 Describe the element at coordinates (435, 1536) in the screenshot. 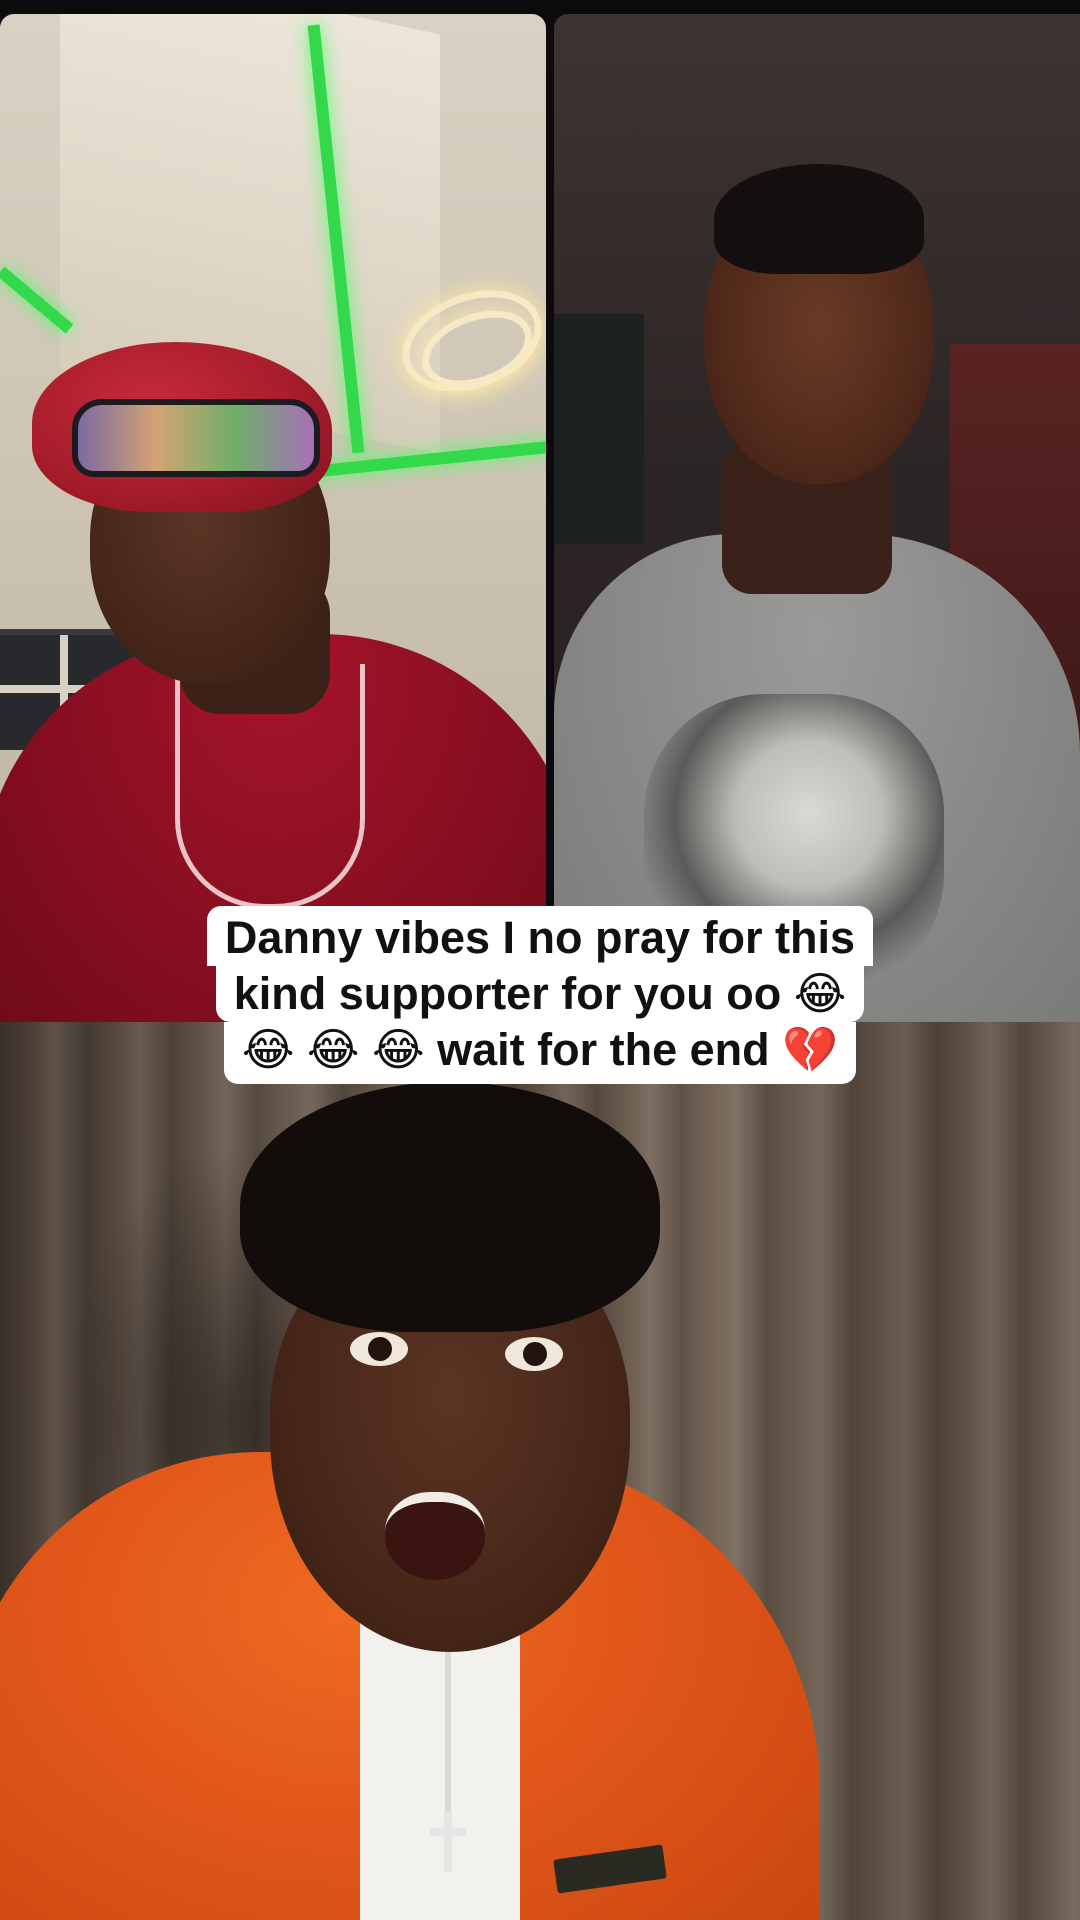

I see `person-mouth` at that location.